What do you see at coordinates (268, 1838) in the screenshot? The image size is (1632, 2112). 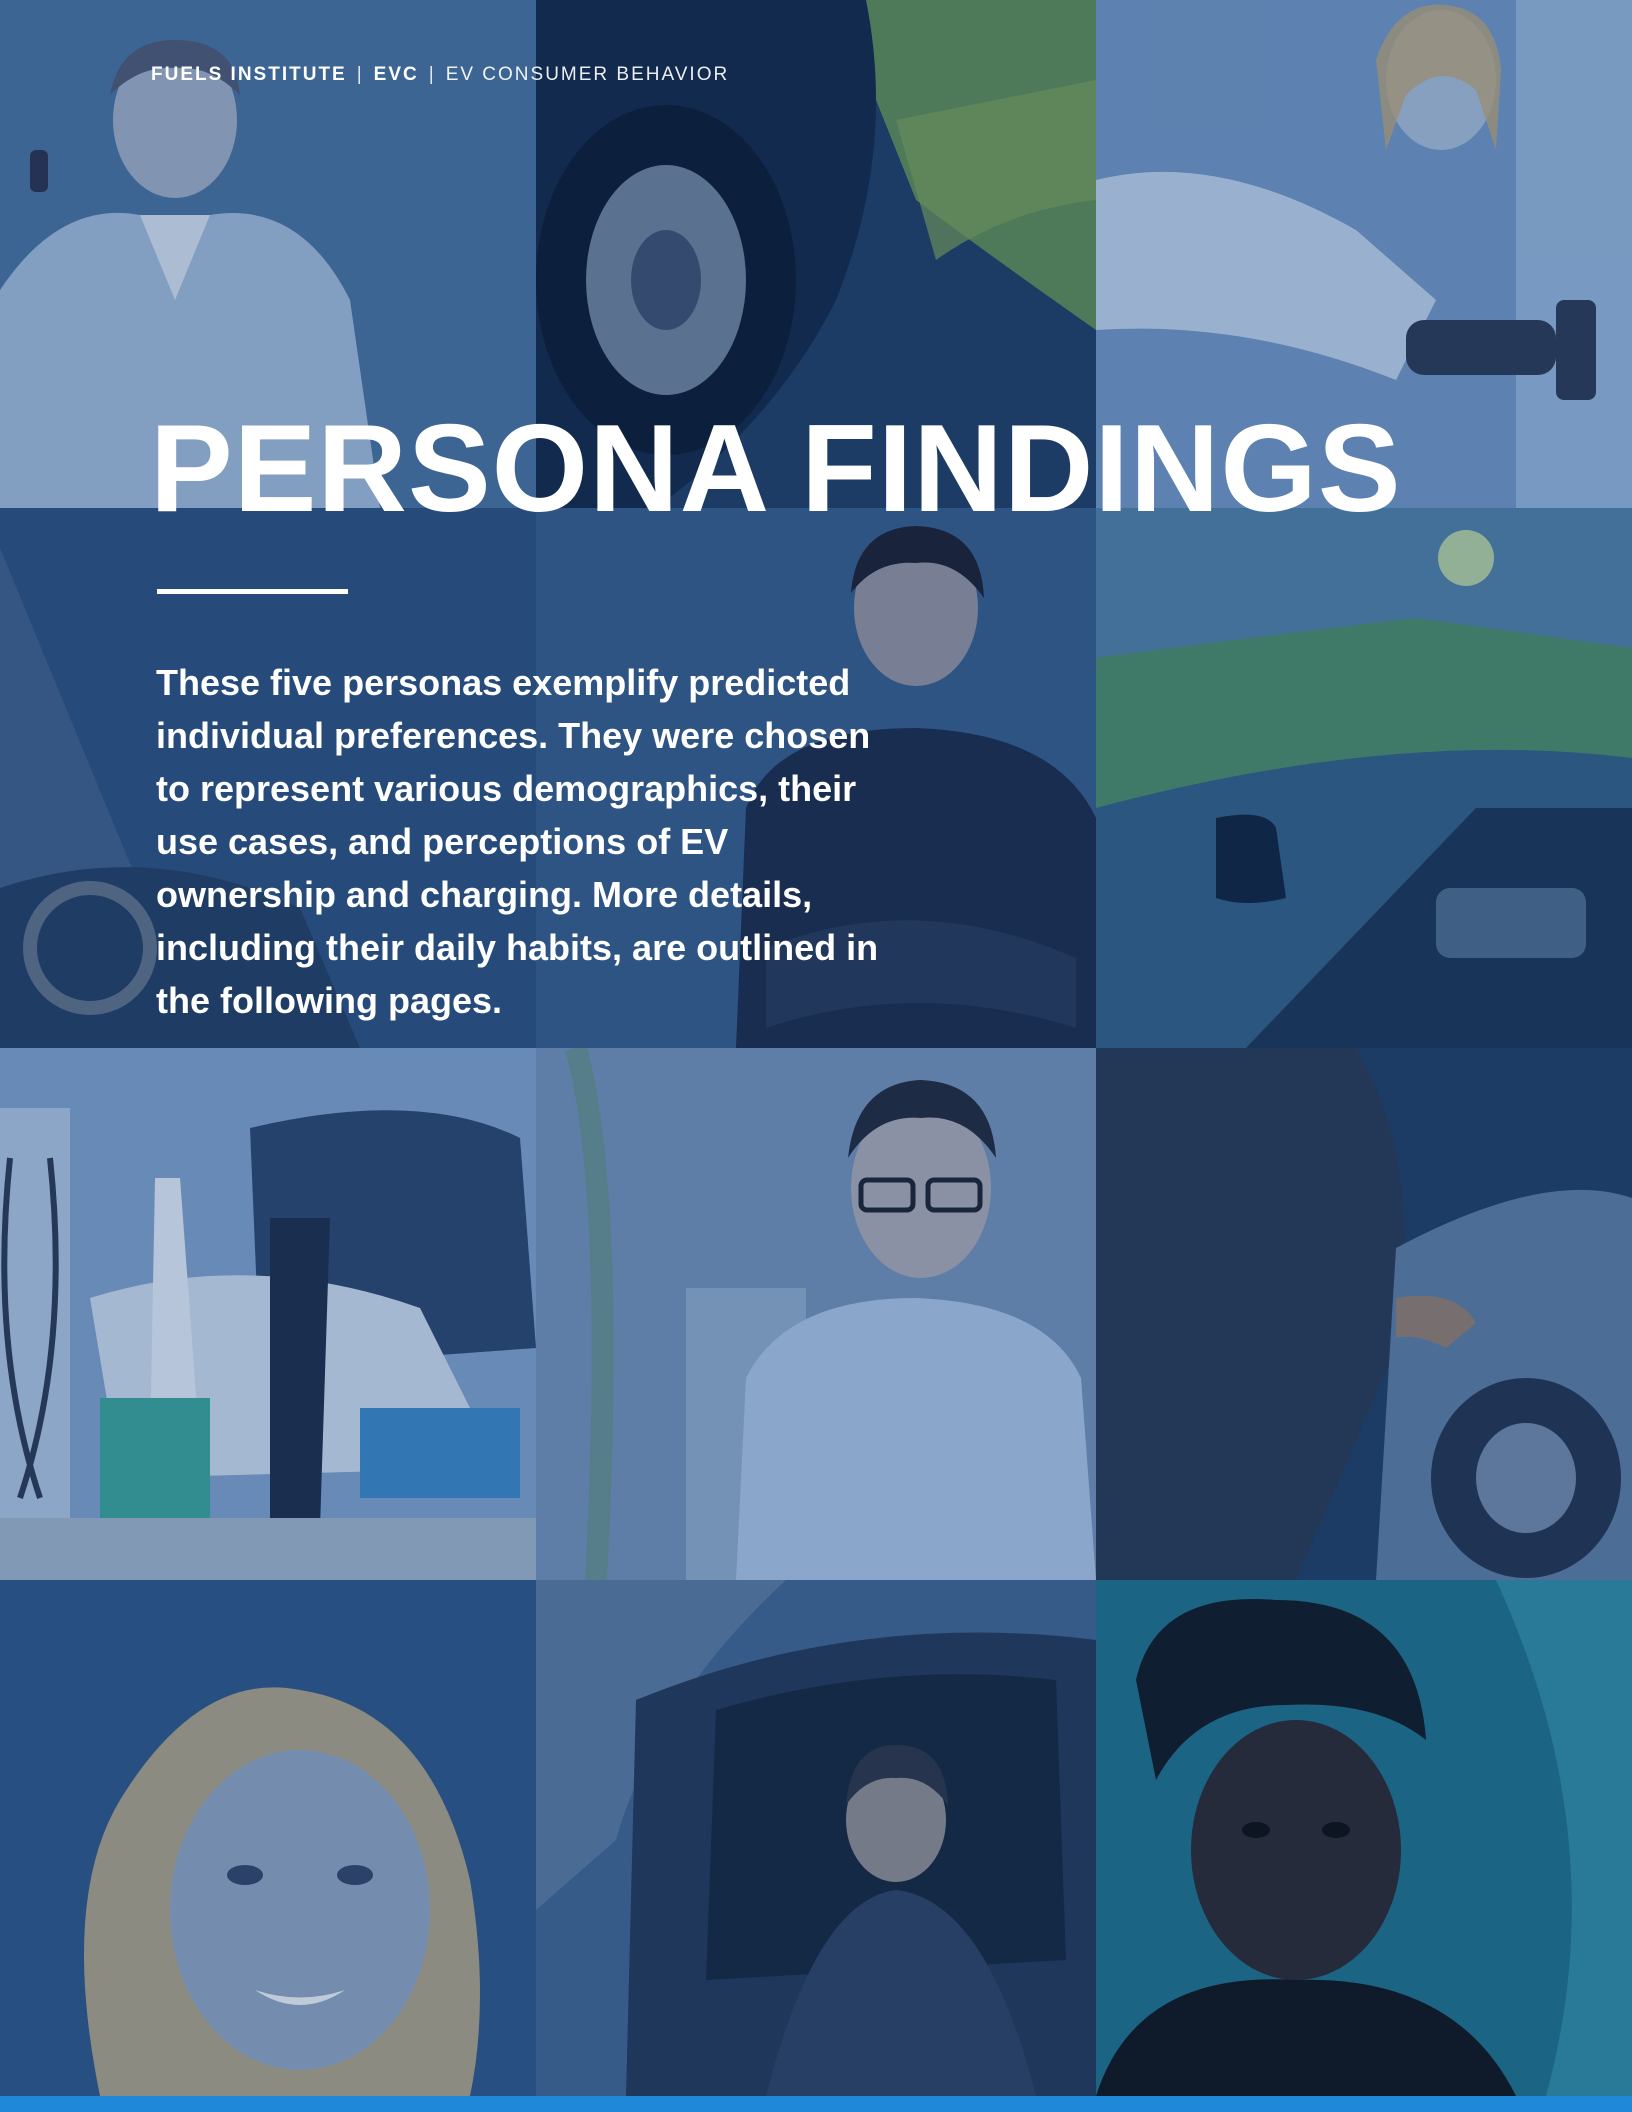 I see `photo-blonde-woman` at bounding box center [268, 1838].